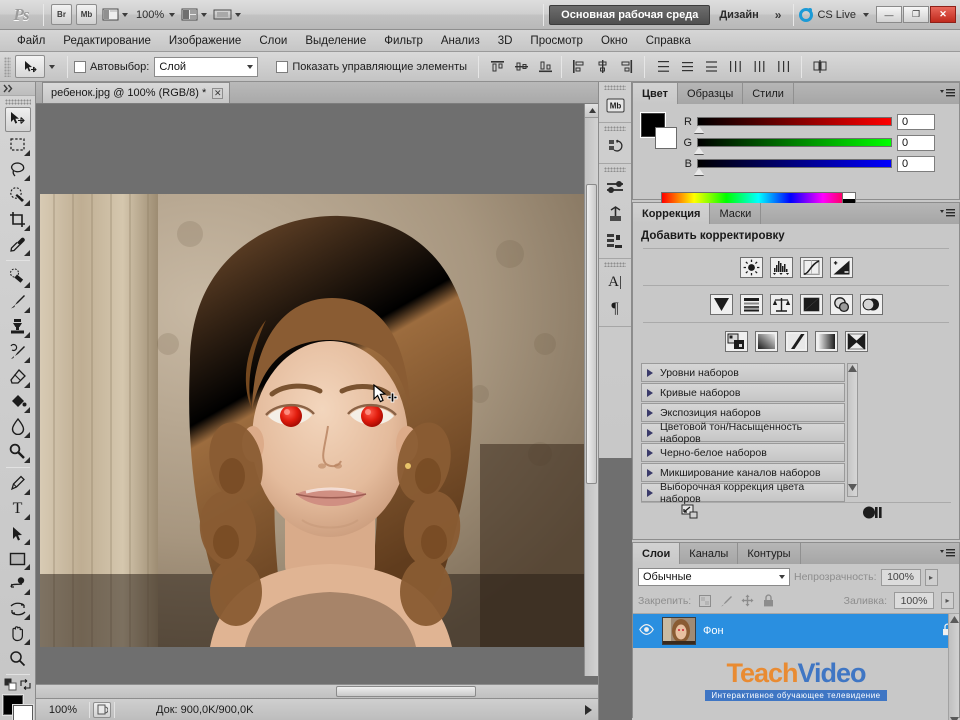 This screenshot has height=720, width=960. Describe the element at coordinates (7, 66) in the screenshot. I see `options-bar-grip` at that location.